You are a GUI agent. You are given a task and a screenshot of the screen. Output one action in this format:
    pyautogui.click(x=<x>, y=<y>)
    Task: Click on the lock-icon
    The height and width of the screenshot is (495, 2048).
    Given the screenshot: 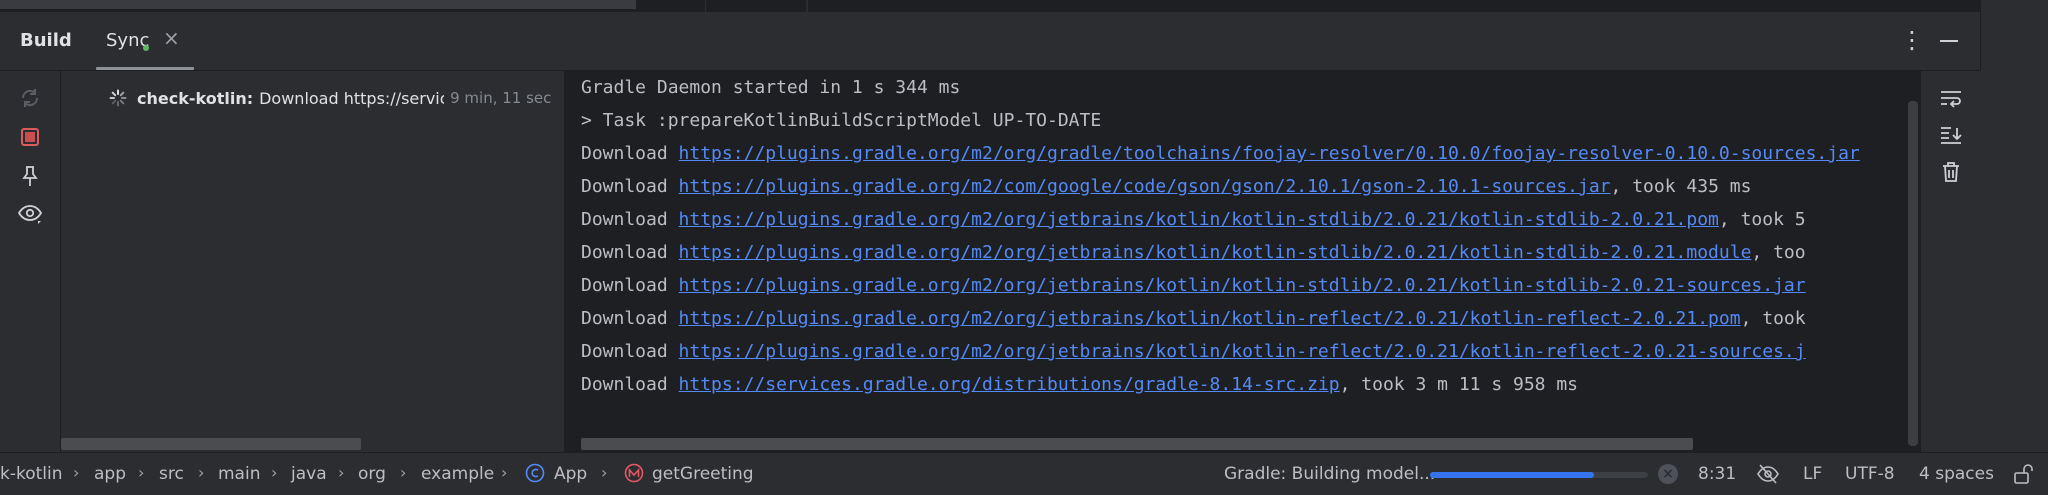 What is the action you would take?
    pyautogui.click(x=2023, y=474)
    